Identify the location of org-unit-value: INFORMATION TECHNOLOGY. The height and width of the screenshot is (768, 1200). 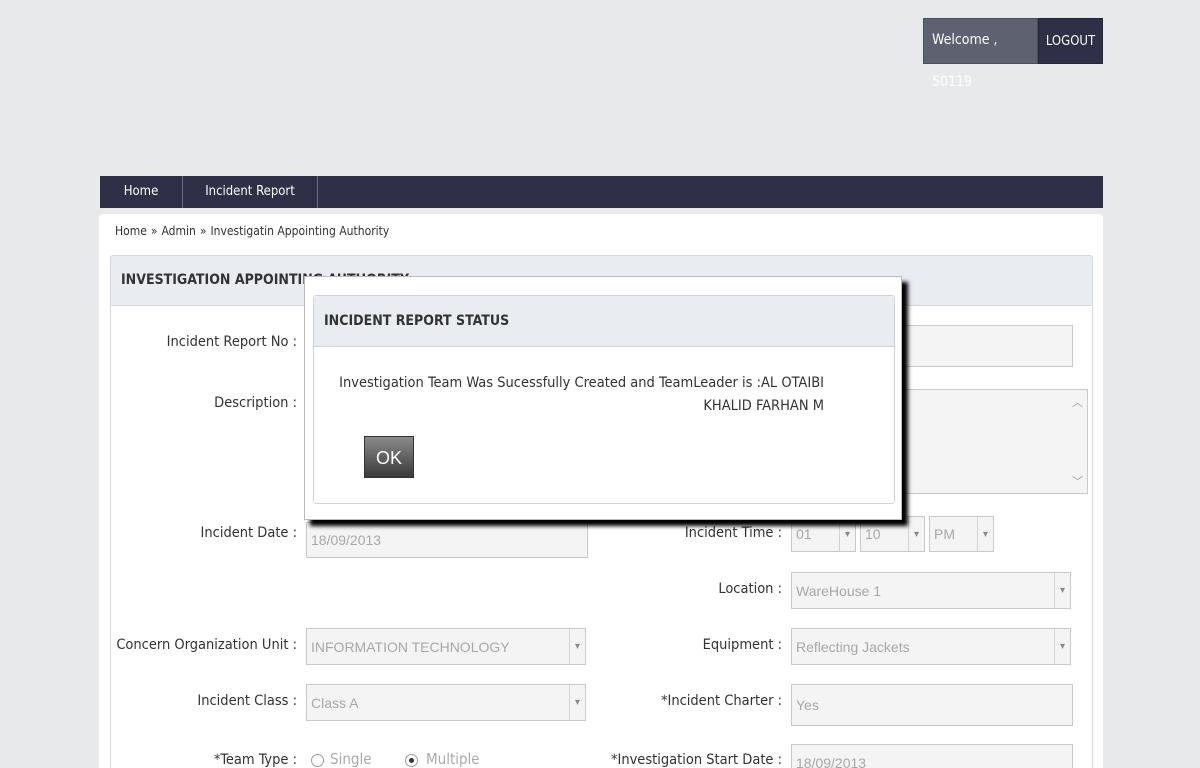
(410, 646).